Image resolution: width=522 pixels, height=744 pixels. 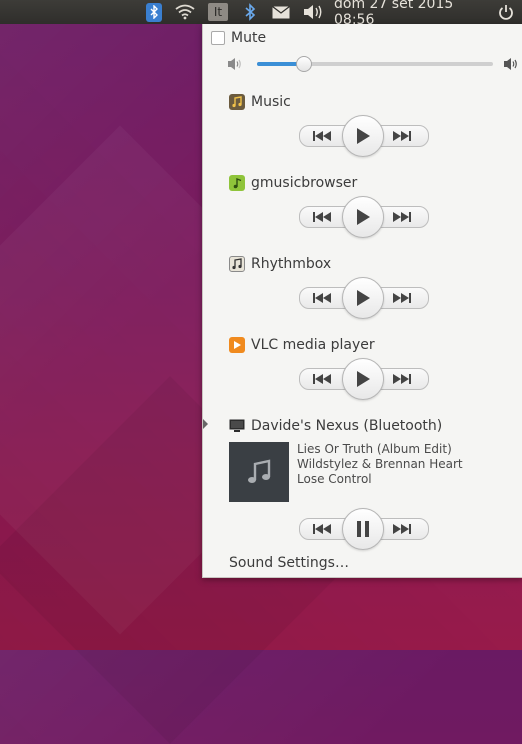 I want to click on music-note-icon, so click(x=259, y=471).